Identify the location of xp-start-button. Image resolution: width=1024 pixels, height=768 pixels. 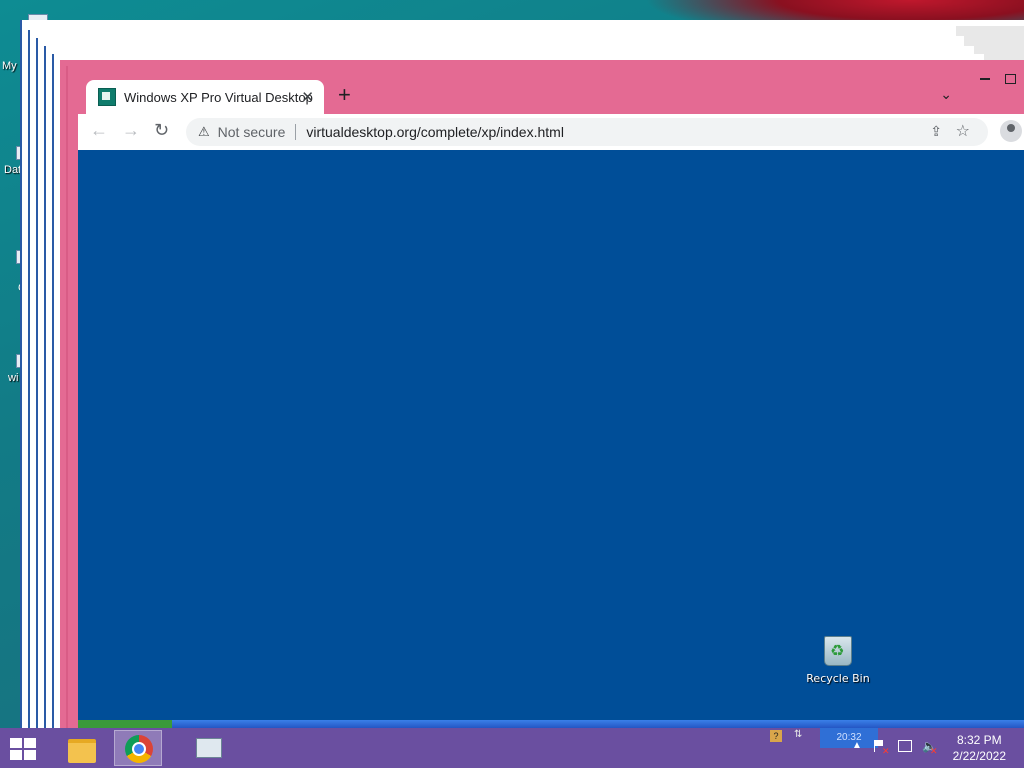
(125, 724).